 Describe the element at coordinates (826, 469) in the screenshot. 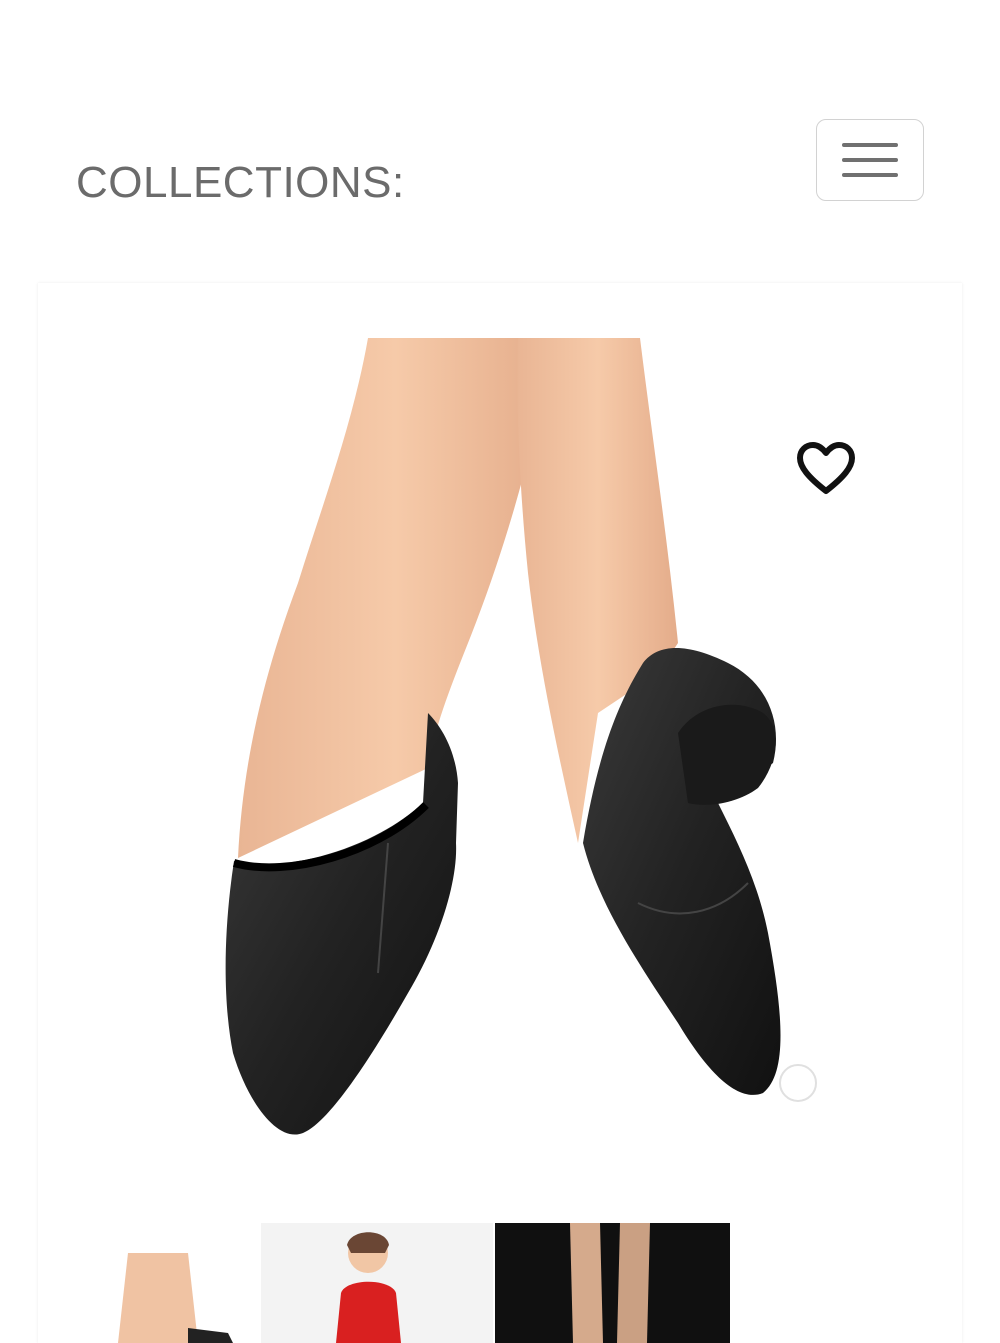

I see `heart-outline-icon` at that location.